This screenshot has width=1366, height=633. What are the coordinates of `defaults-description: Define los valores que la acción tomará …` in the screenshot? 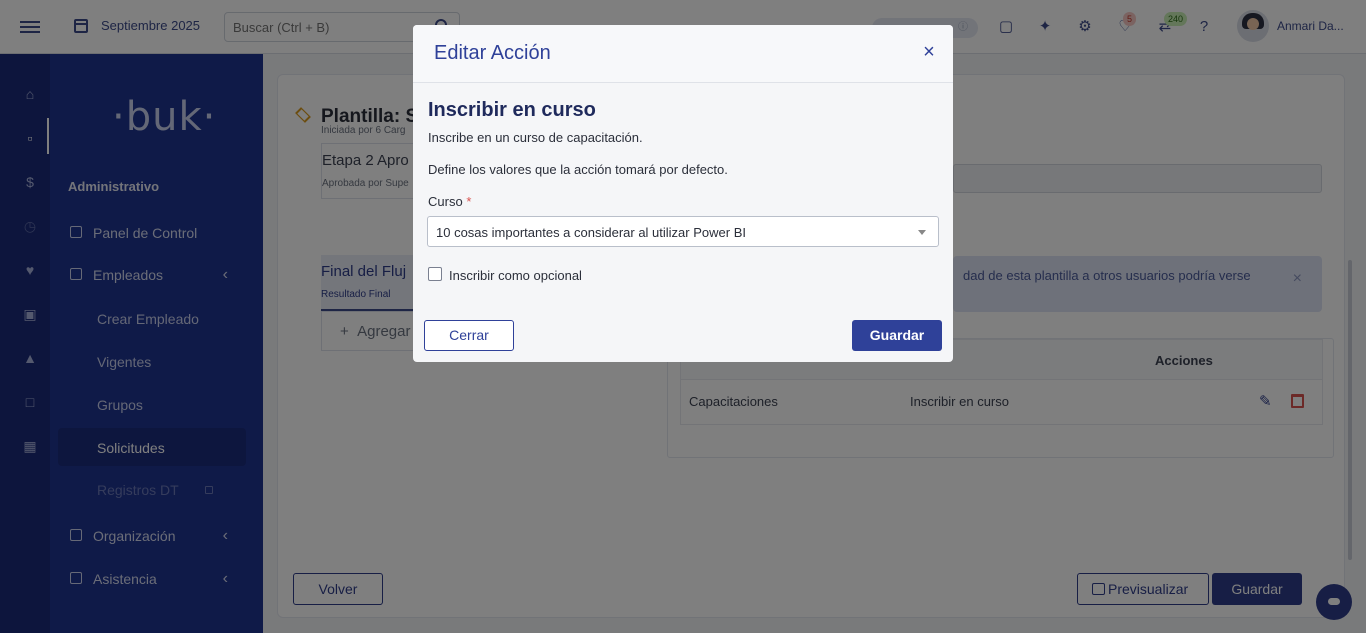 It's located at (578, 169).